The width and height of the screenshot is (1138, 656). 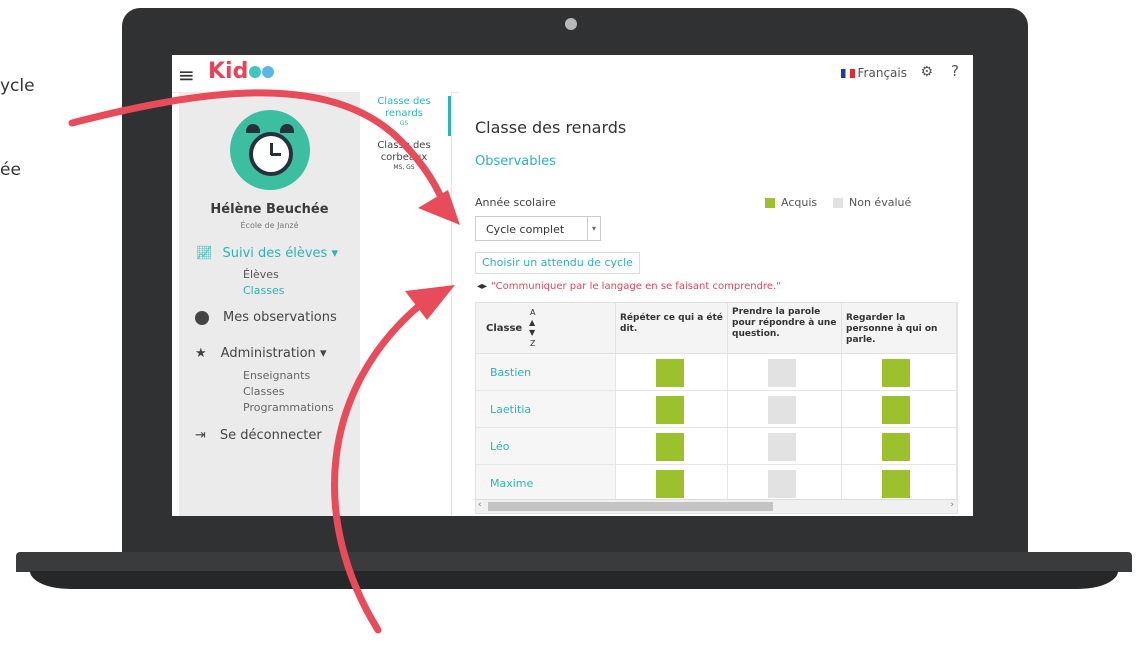 What do you see at coordinates (377, 467) in the screenshot?
I see `arrow-bottom` at bounding box center [377, 467].